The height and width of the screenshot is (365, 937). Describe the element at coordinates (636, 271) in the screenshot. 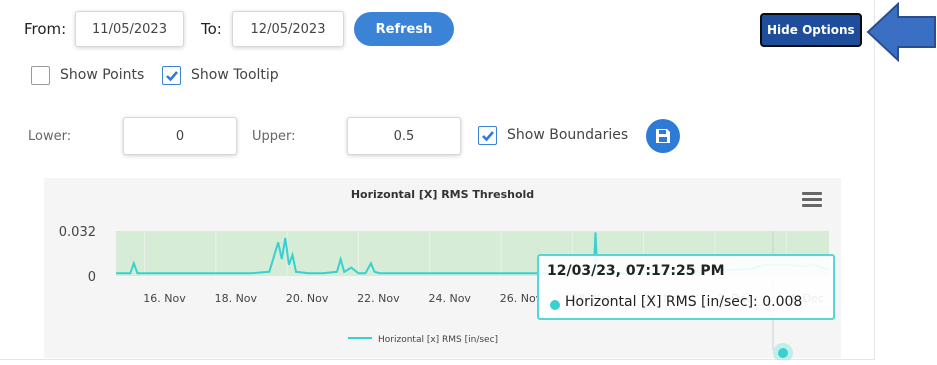

I see `tooltip-timestamp: 12/03/23, 07:17:25 PM` at that location.